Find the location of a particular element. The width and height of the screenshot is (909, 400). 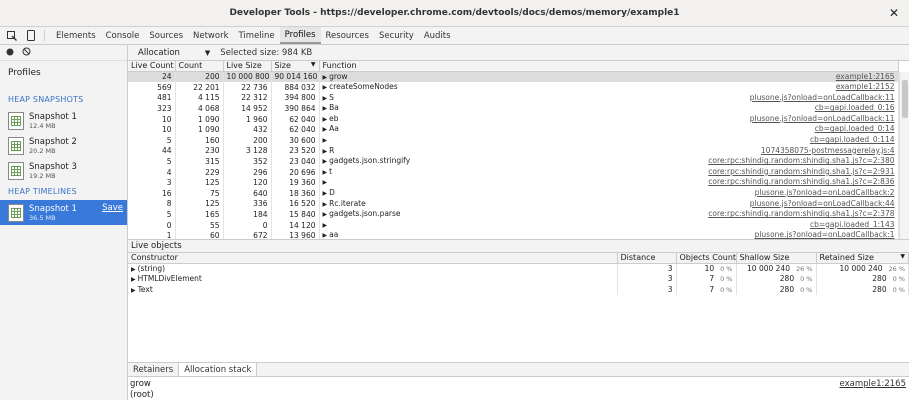

source-link: example1:2165 is located at coordinates (865, 77).